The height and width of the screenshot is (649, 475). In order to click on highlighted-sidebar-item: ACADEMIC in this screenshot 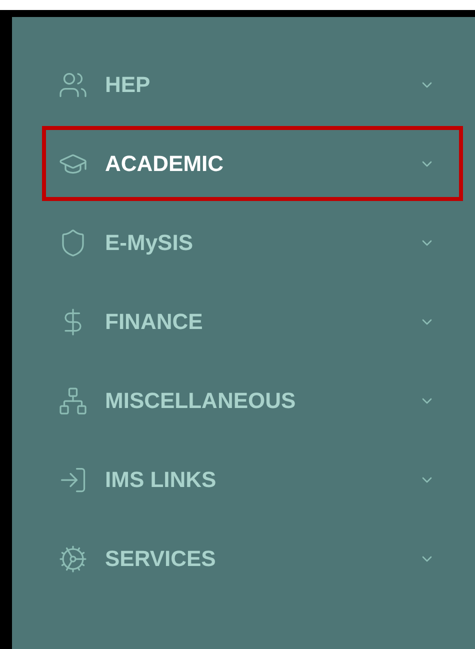, I will do `click(252, 163)`.